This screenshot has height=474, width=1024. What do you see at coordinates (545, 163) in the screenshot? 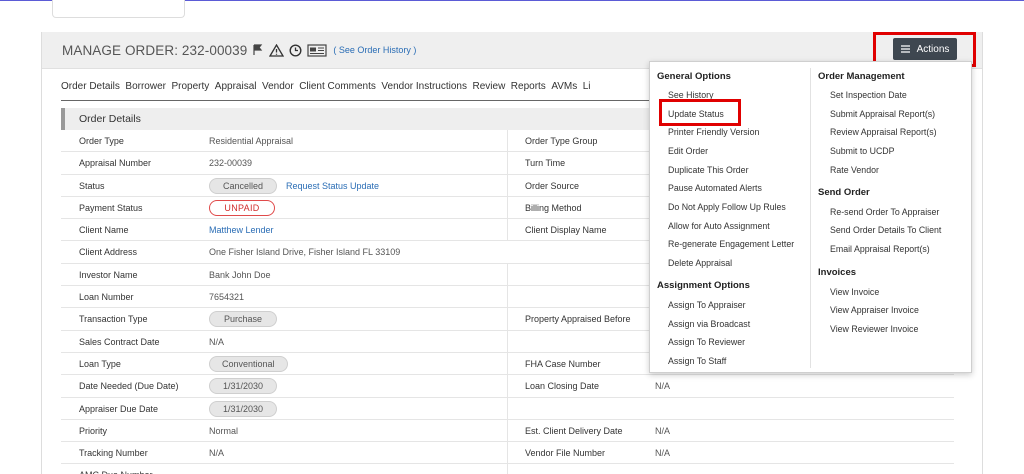
I see `field-label: Turn Time` at bounding box center [545, 163].